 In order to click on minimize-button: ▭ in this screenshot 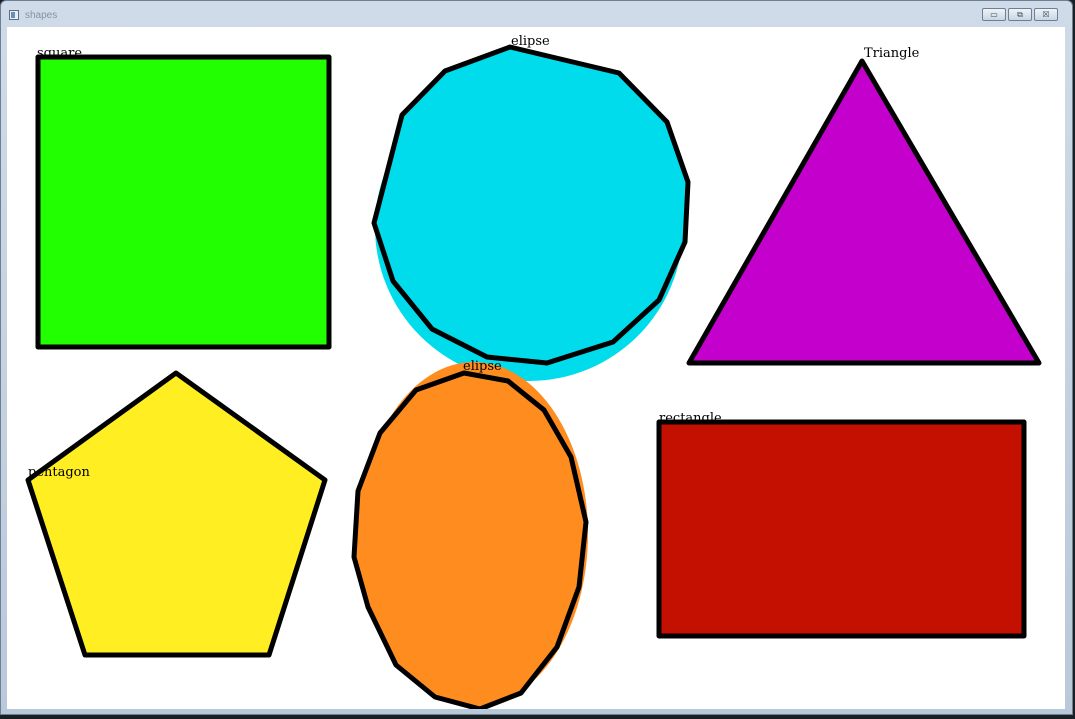, I will do `click(994, 14)`.